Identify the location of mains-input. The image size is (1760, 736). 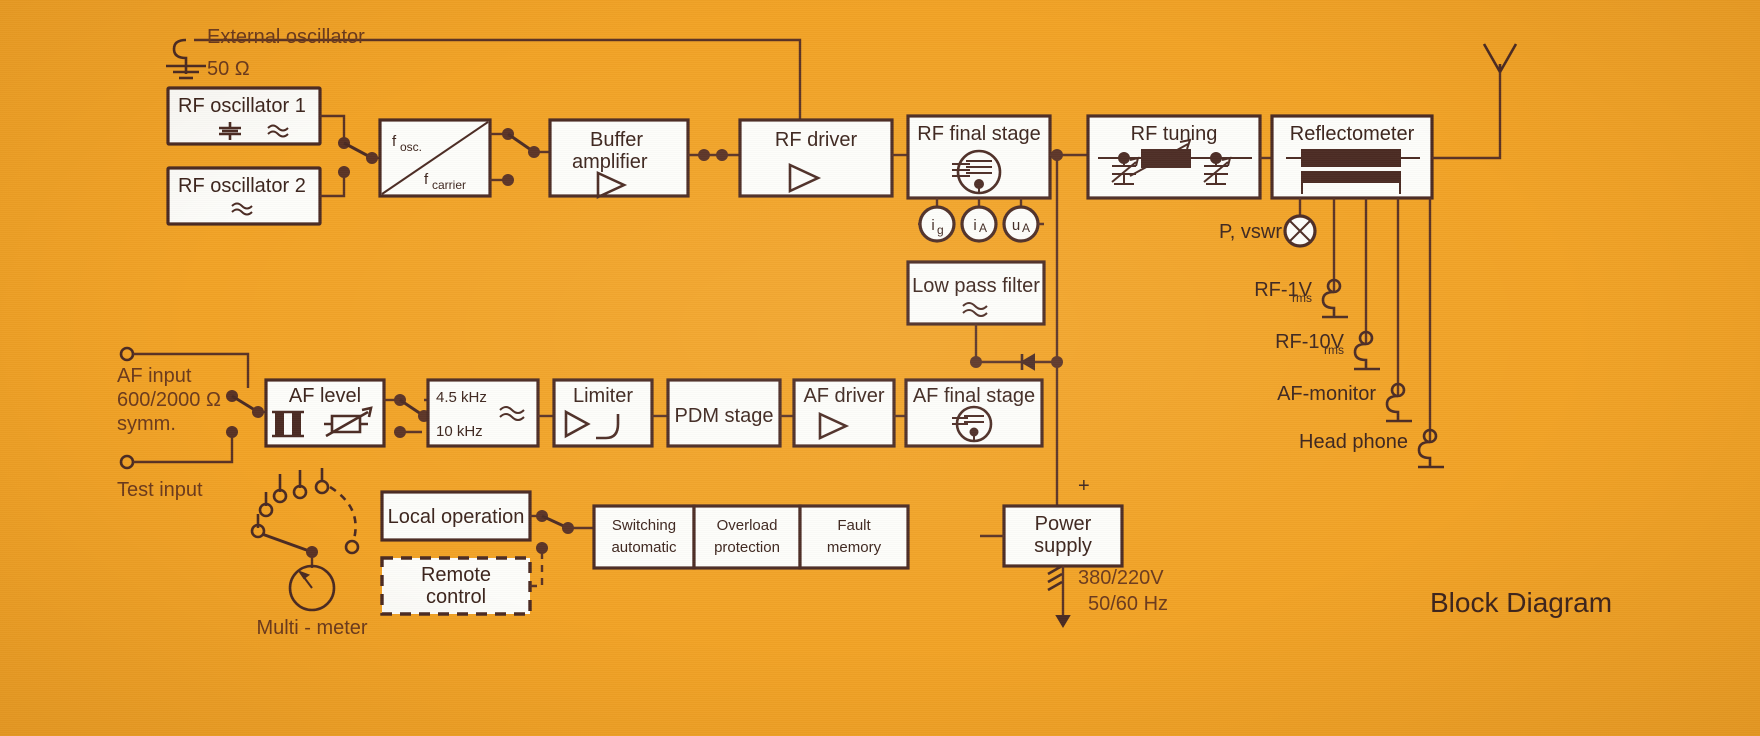
(1059, 596).